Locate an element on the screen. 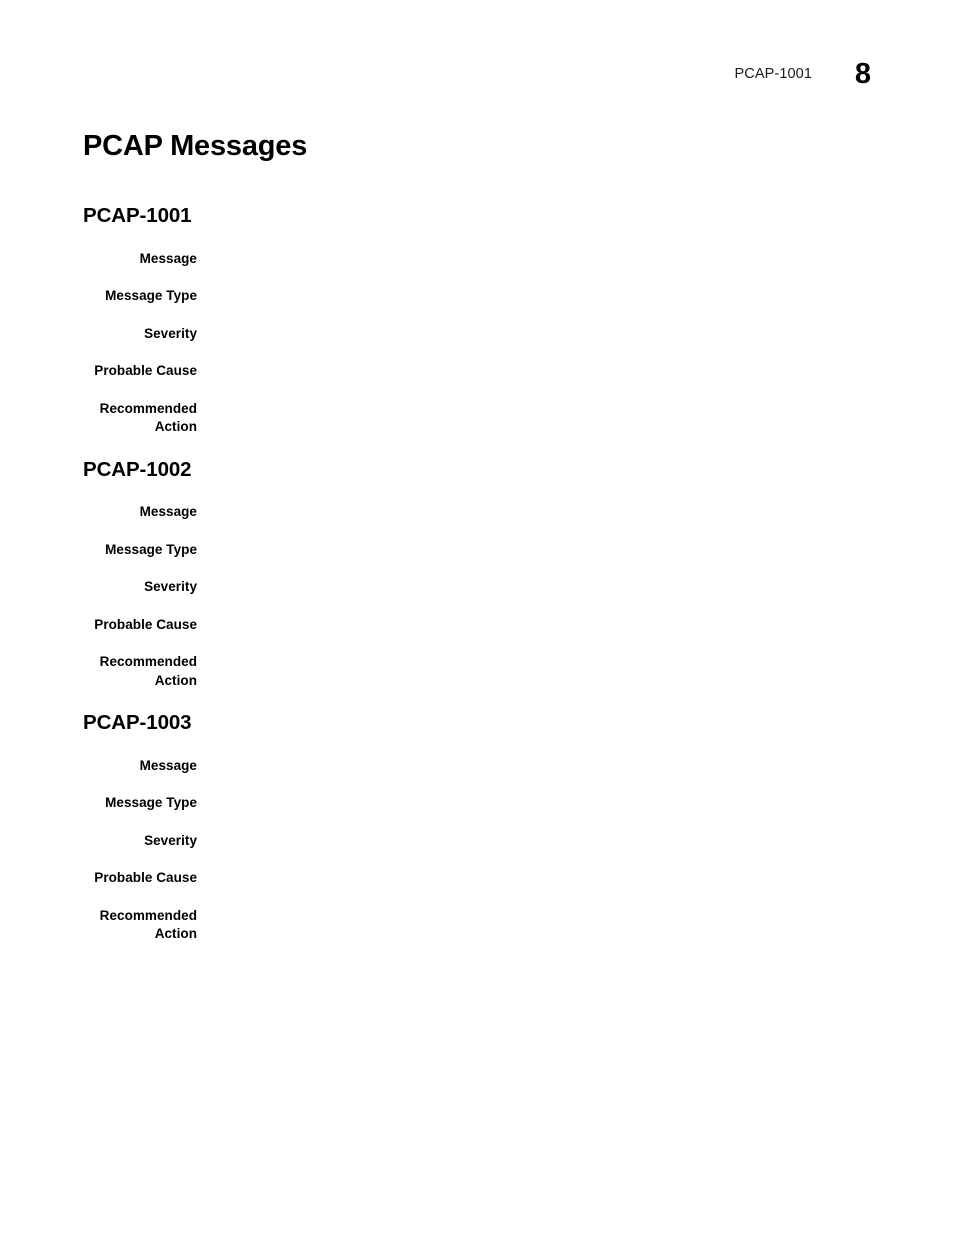  page-title: PCAP Messages is located at coordinates (195, 146).